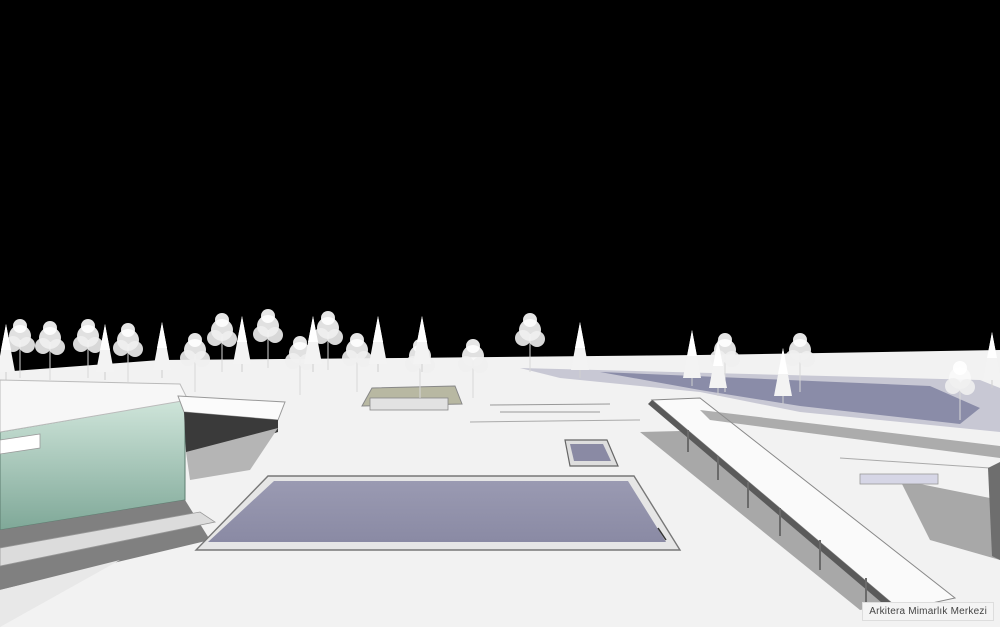 The height and width of the screenshot is (627, 1000). What do you see at coordinates (899, 479) in the screenshot?
I see `distant-panel` at bounding box center [899, 479].